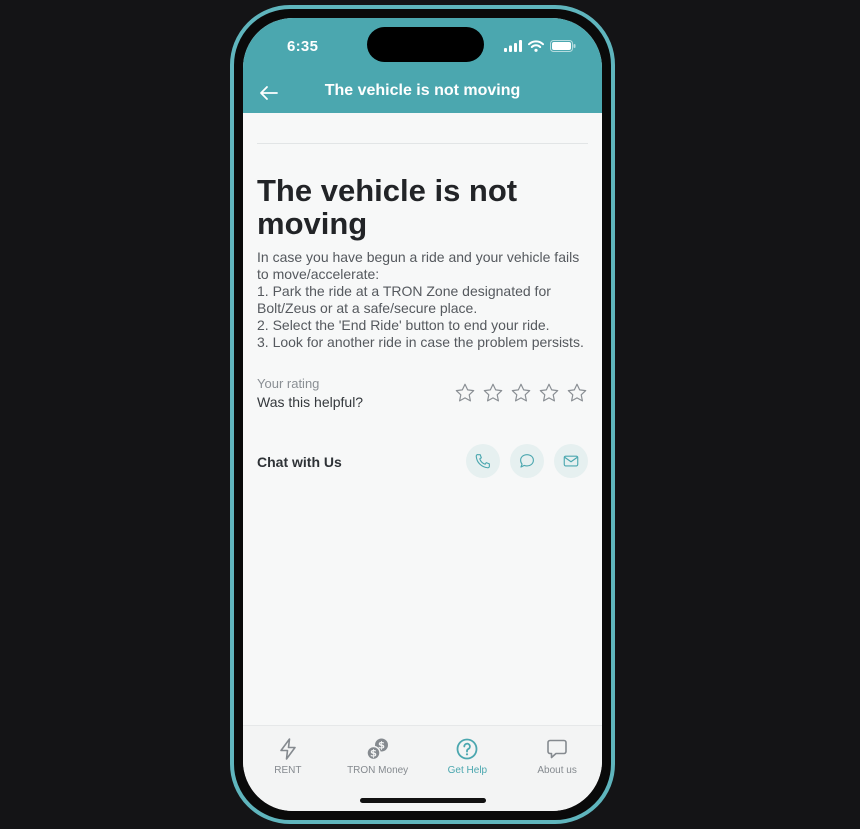  I want to click on chat-bubble-icon, so click(527, 461).